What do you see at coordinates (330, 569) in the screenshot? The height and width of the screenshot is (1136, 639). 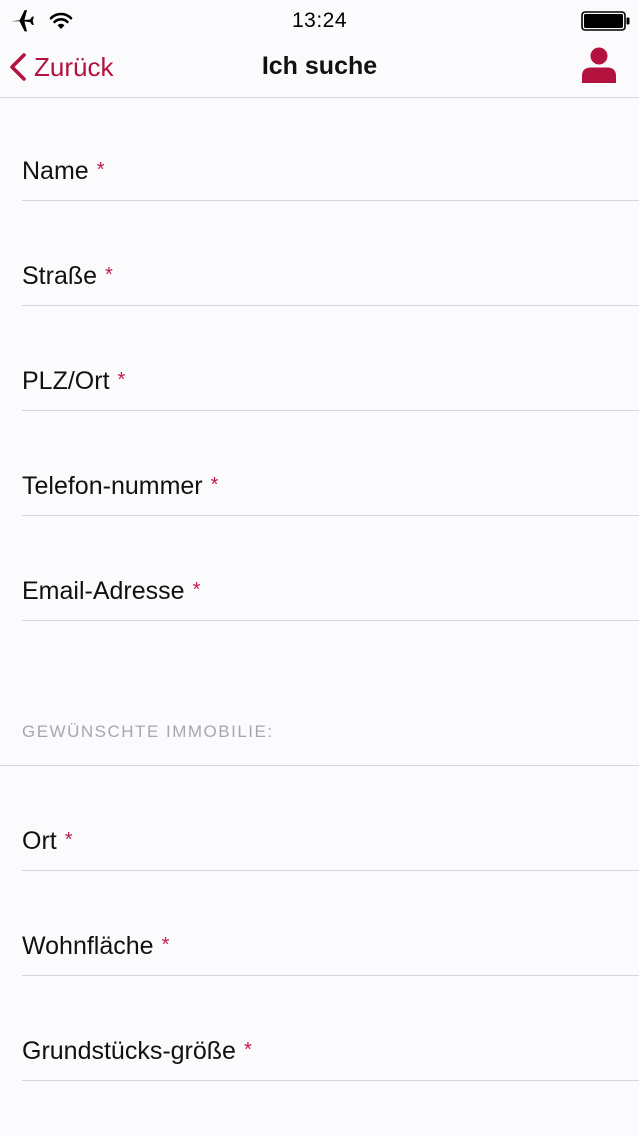 I see `email-field: Email-Adresse *` at bounding box center [330, 569].